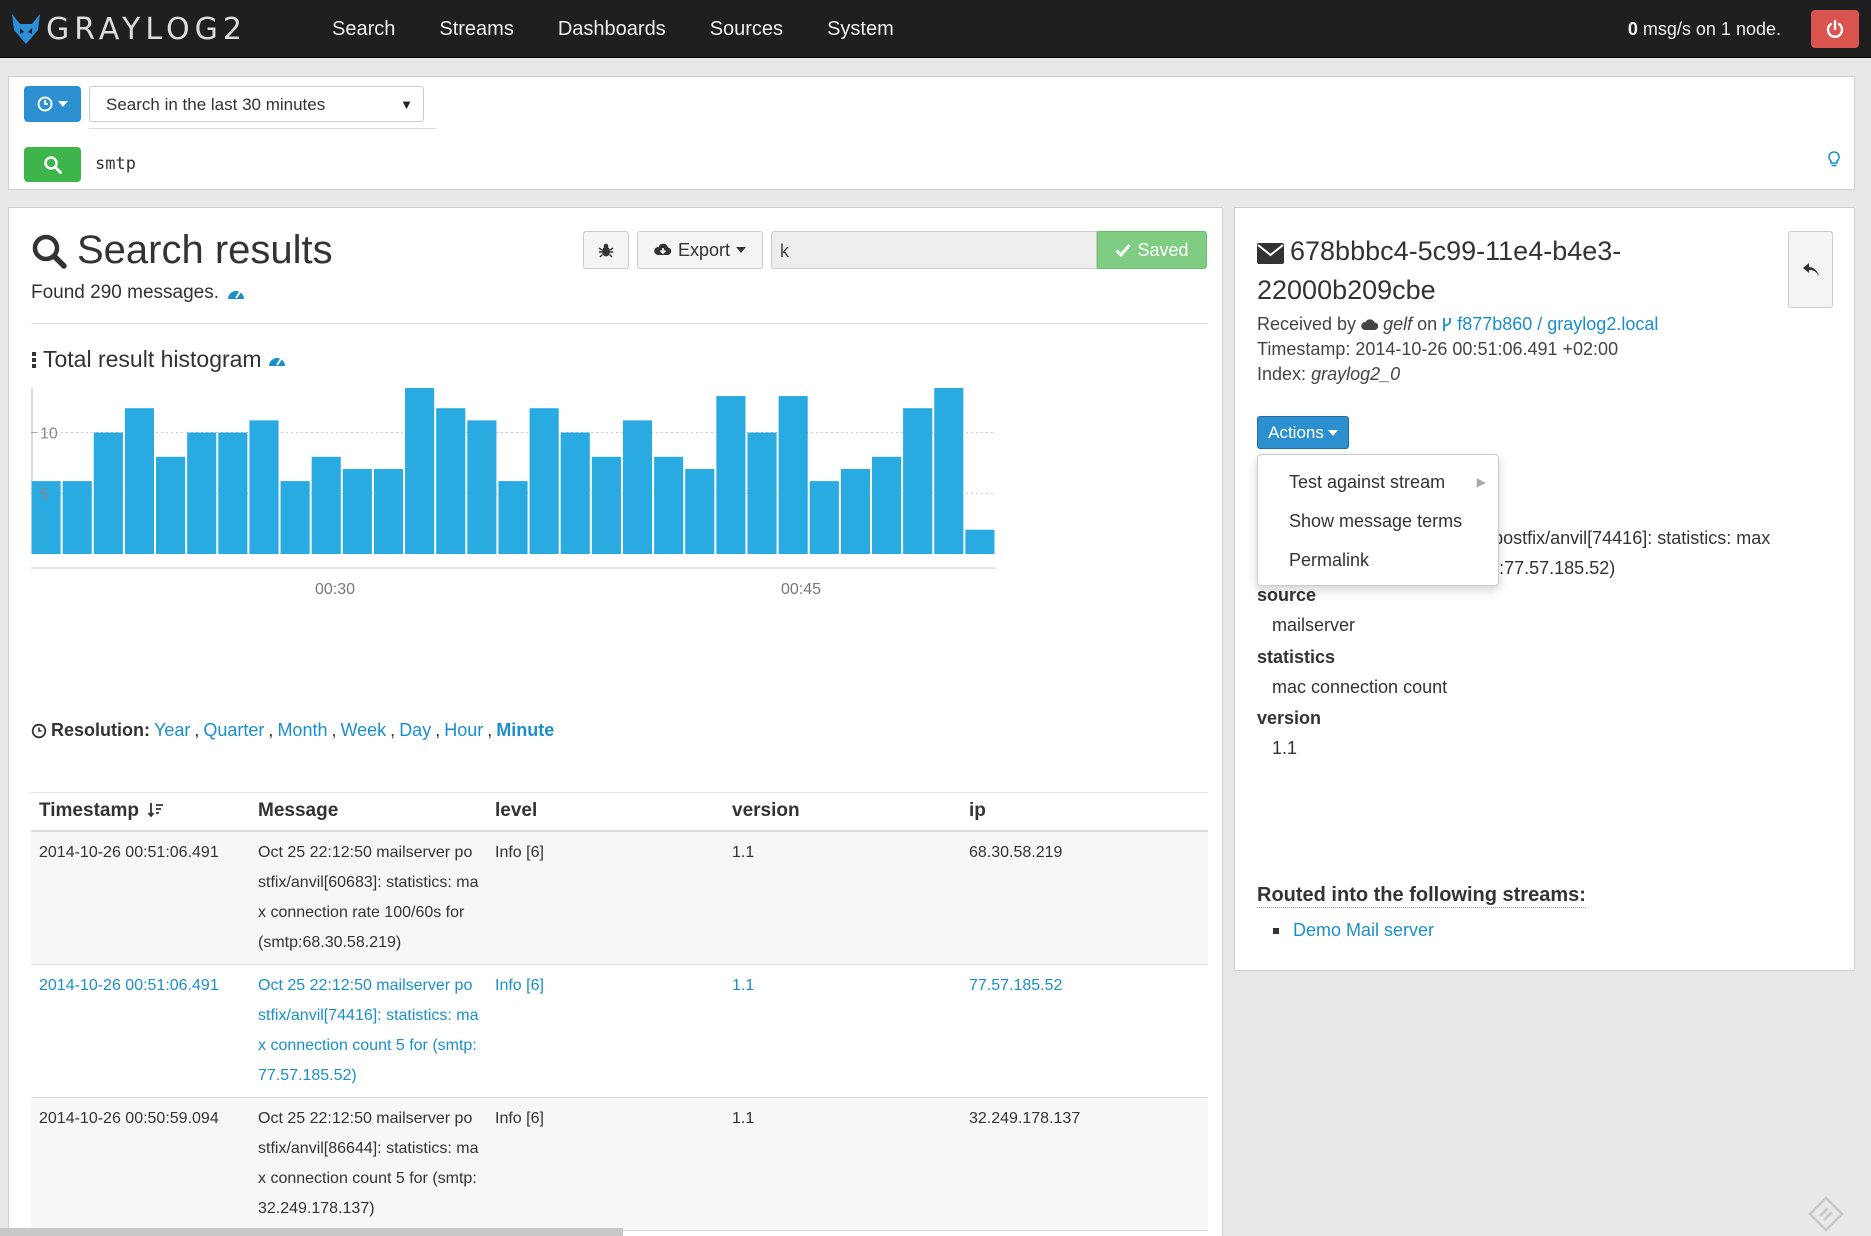  I want to click on actions-dropdown-button: Actions, so click(1303, 432).